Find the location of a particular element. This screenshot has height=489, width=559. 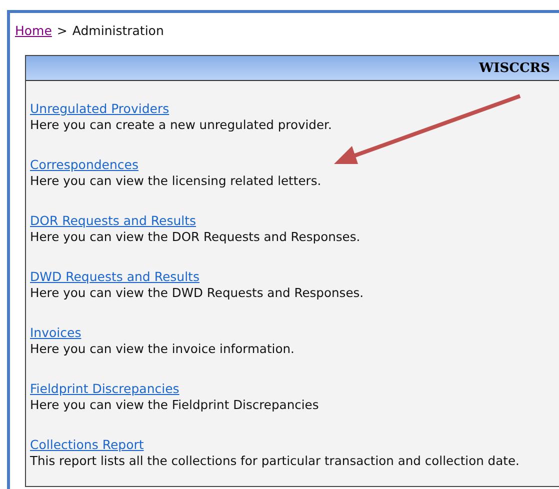

link-description: Here you can view the Fieldprint Discrepancies is located at coordinates (174, 405).